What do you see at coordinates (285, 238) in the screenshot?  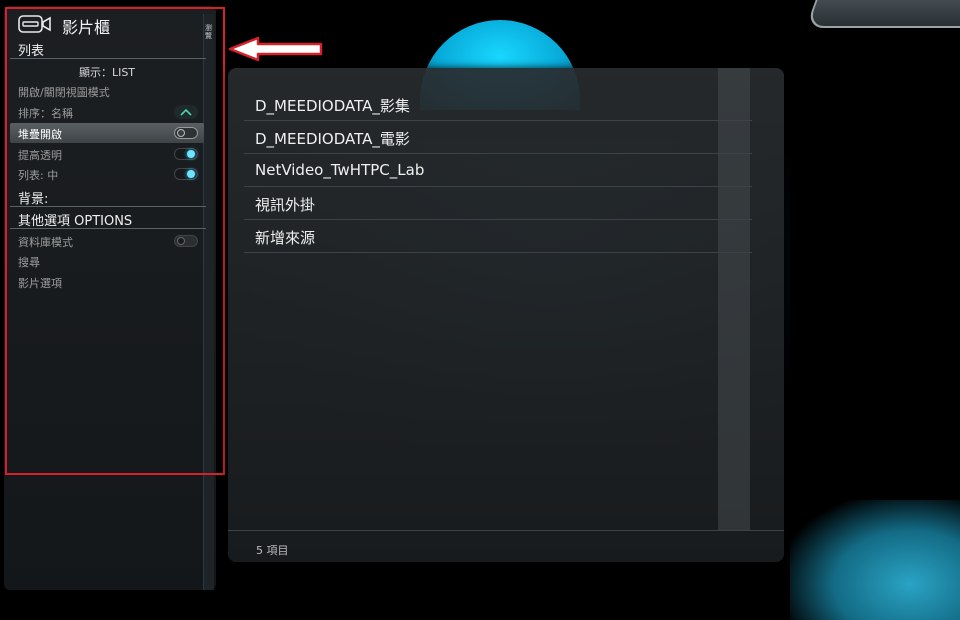 I see `list-item-label: 新增來源` at bounding box center [285, 238].